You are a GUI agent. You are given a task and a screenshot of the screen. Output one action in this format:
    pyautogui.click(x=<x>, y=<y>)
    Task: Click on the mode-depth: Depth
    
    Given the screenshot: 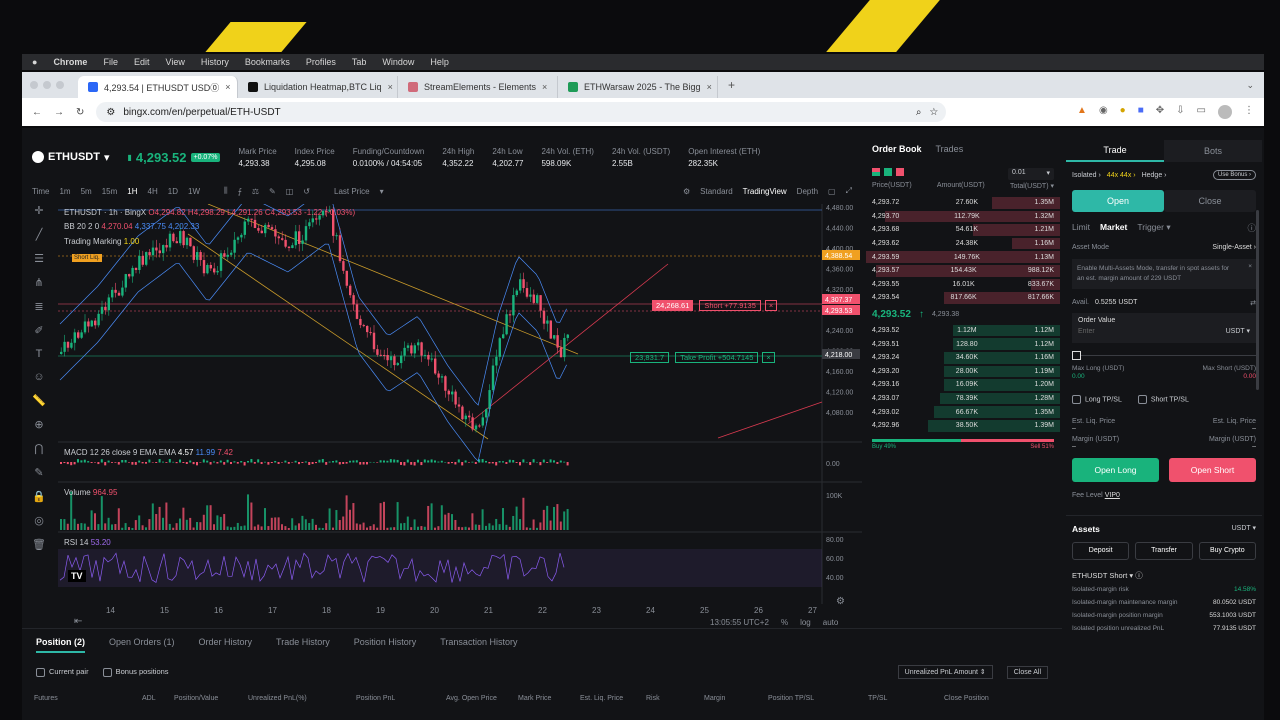 What is the action you would take?
    pyautogui.click(x=807, y=191)
    